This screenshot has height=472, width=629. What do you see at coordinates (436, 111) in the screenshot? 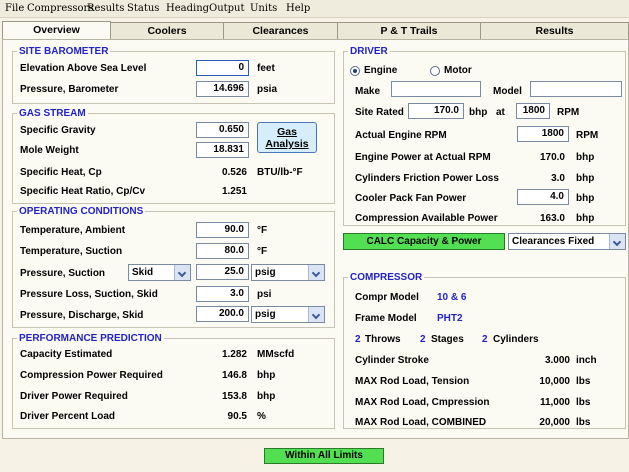
I see `site-rated-input: 170.0` at bounding box center [436, 111].